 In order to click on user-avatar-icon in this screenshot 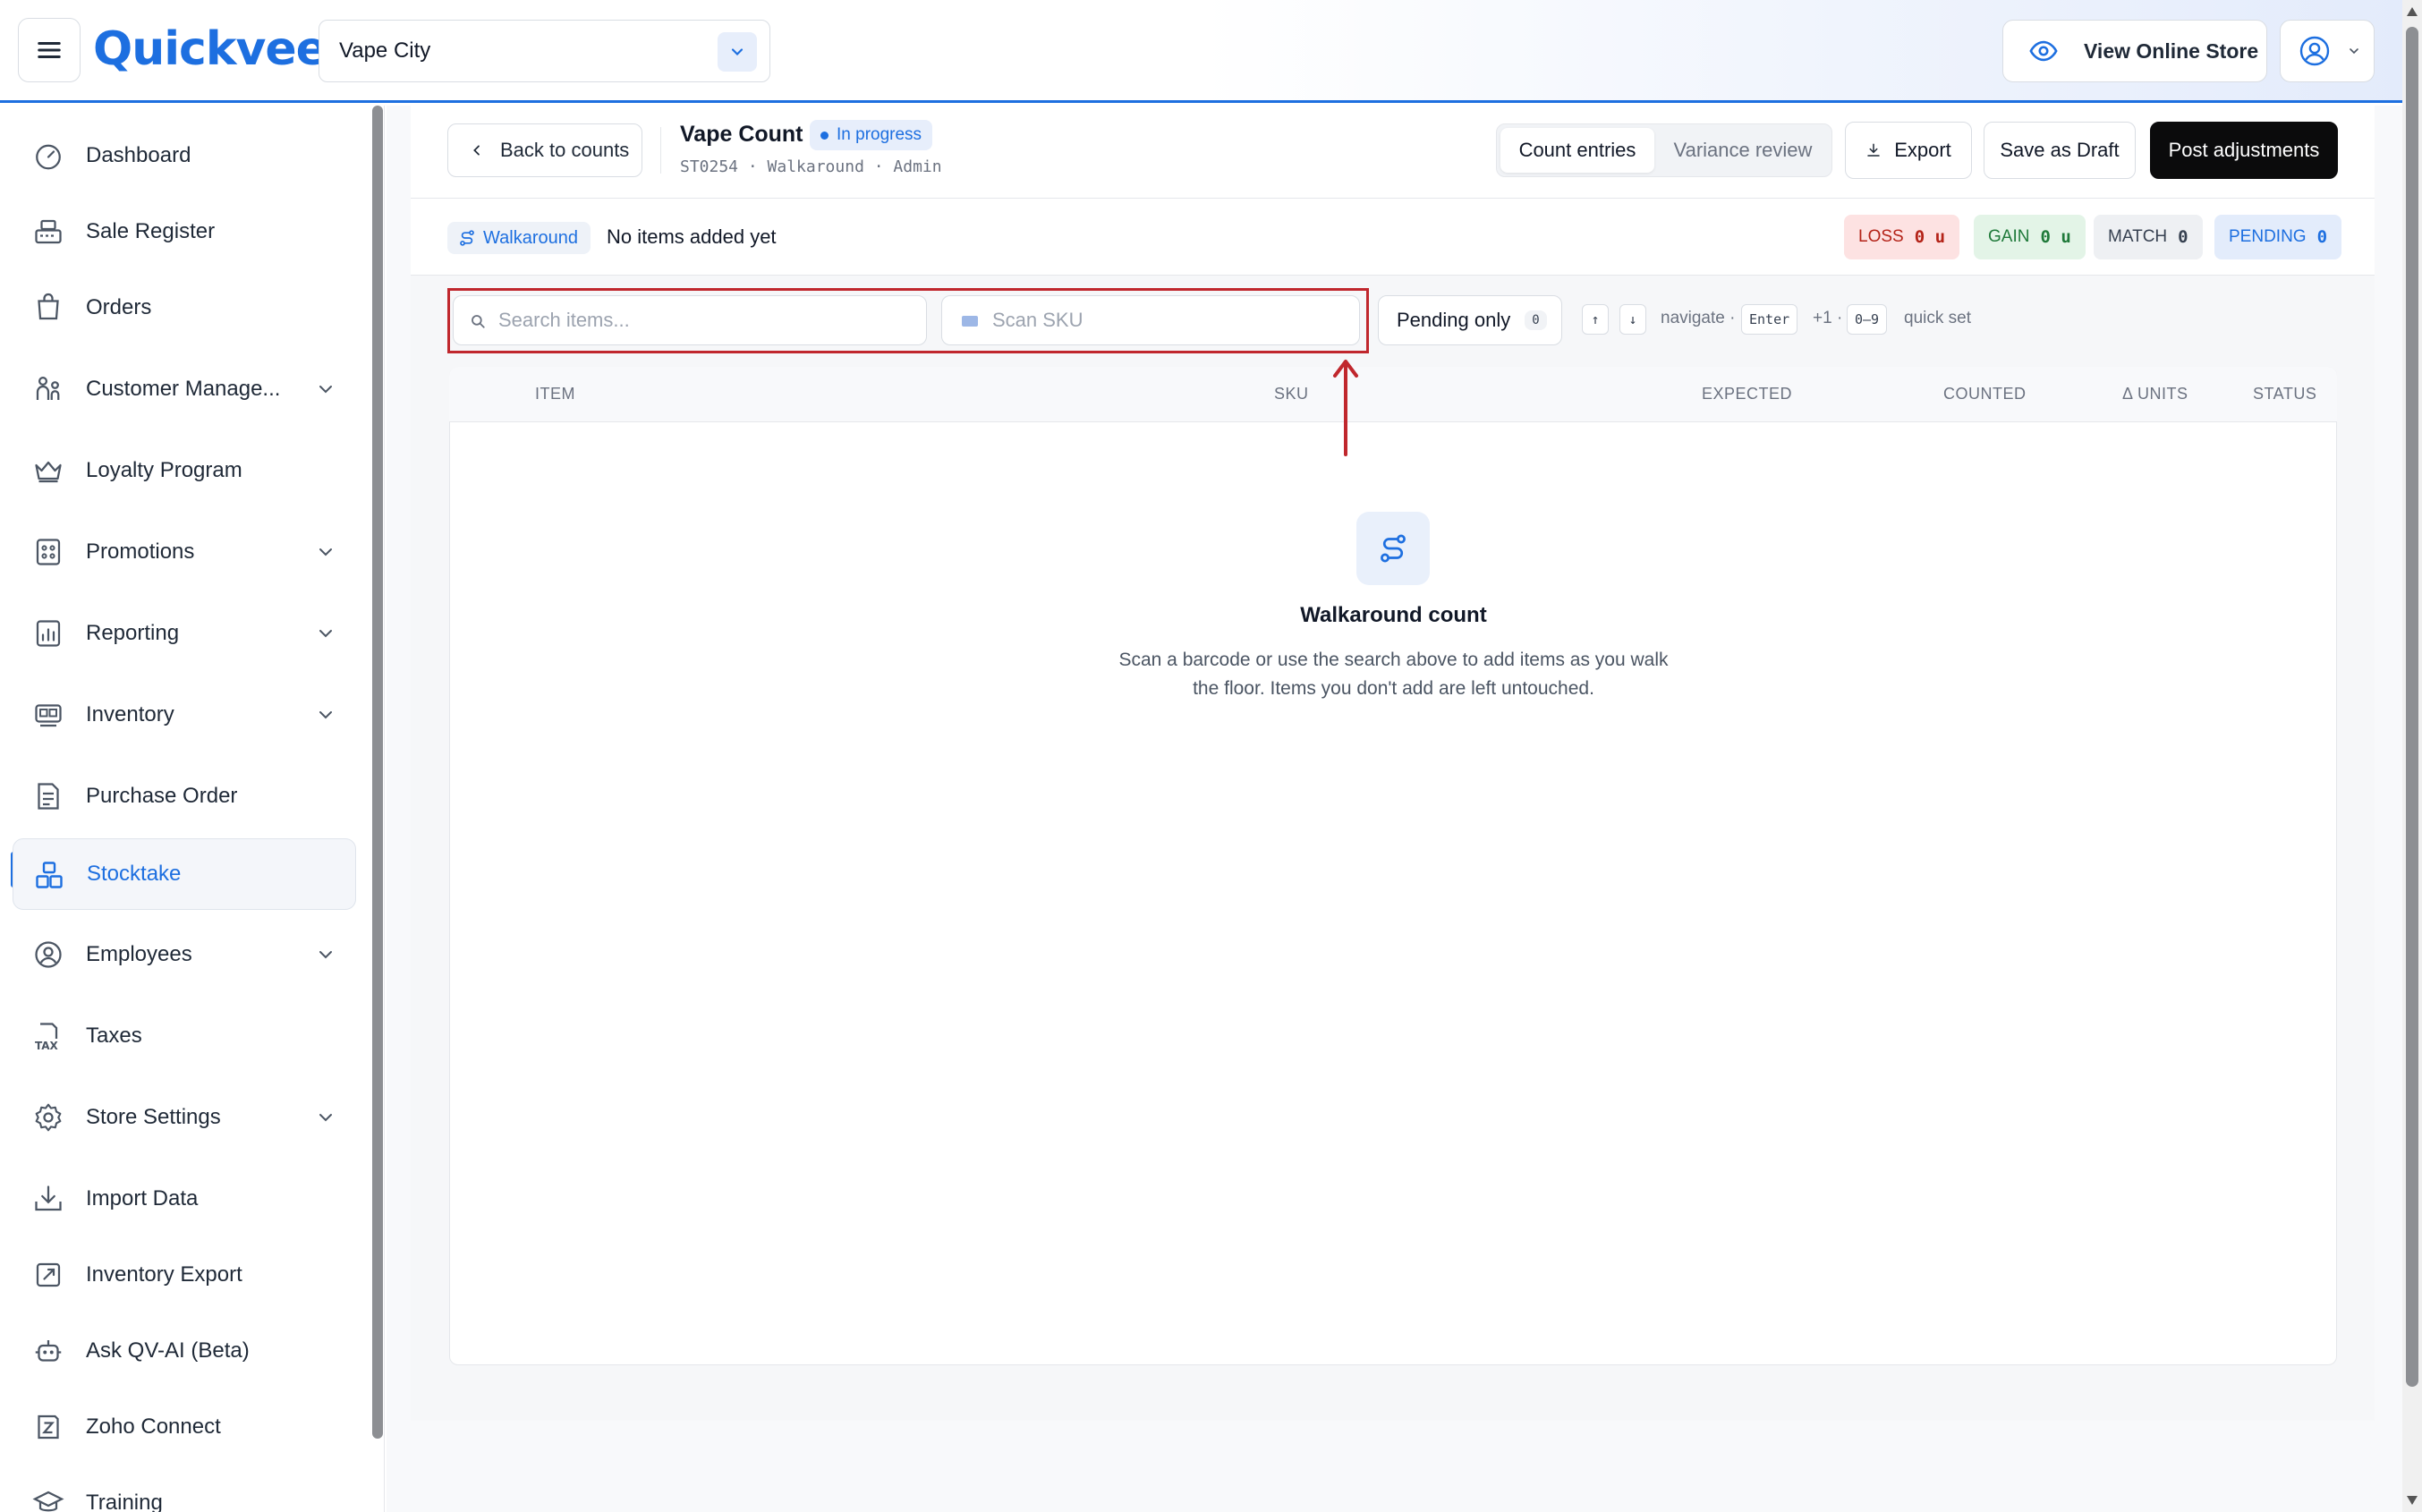, I will do `click(2314, 51)`.